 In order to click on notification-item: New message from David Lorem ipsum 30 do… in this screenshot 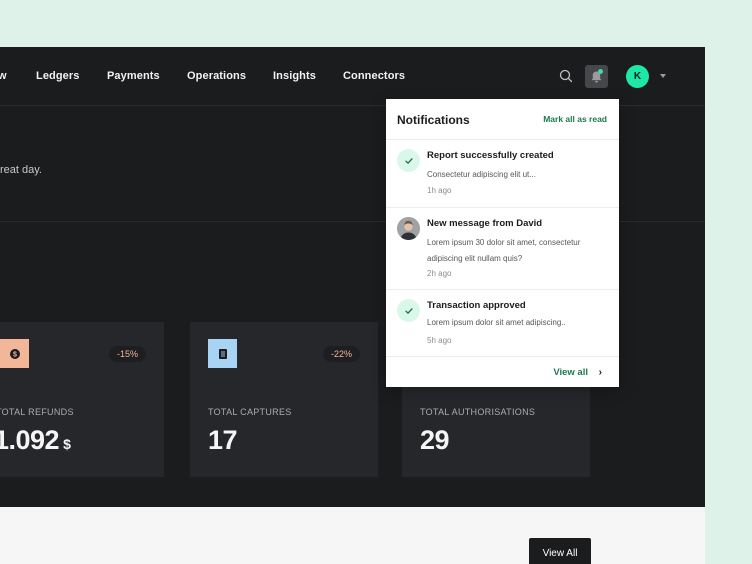, I will do `click(502, 249)`.